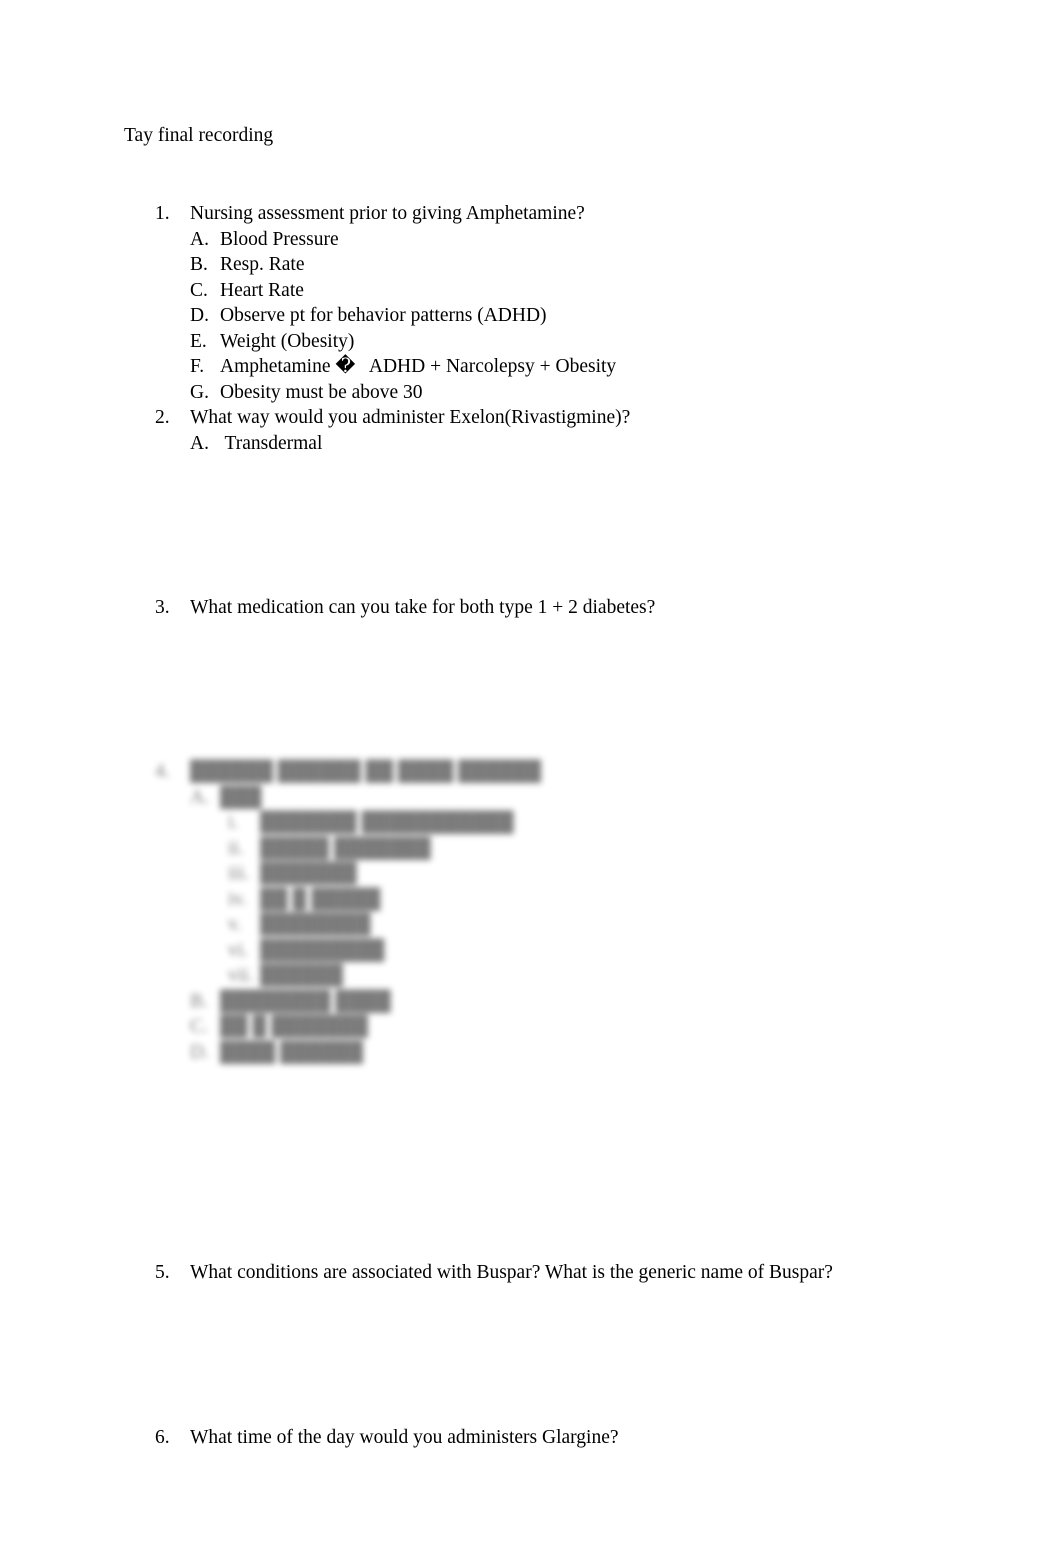  Describe the element at coordinates (262, 264) in the screenshot. I see `answer-text: Resp. Rate` at that location.